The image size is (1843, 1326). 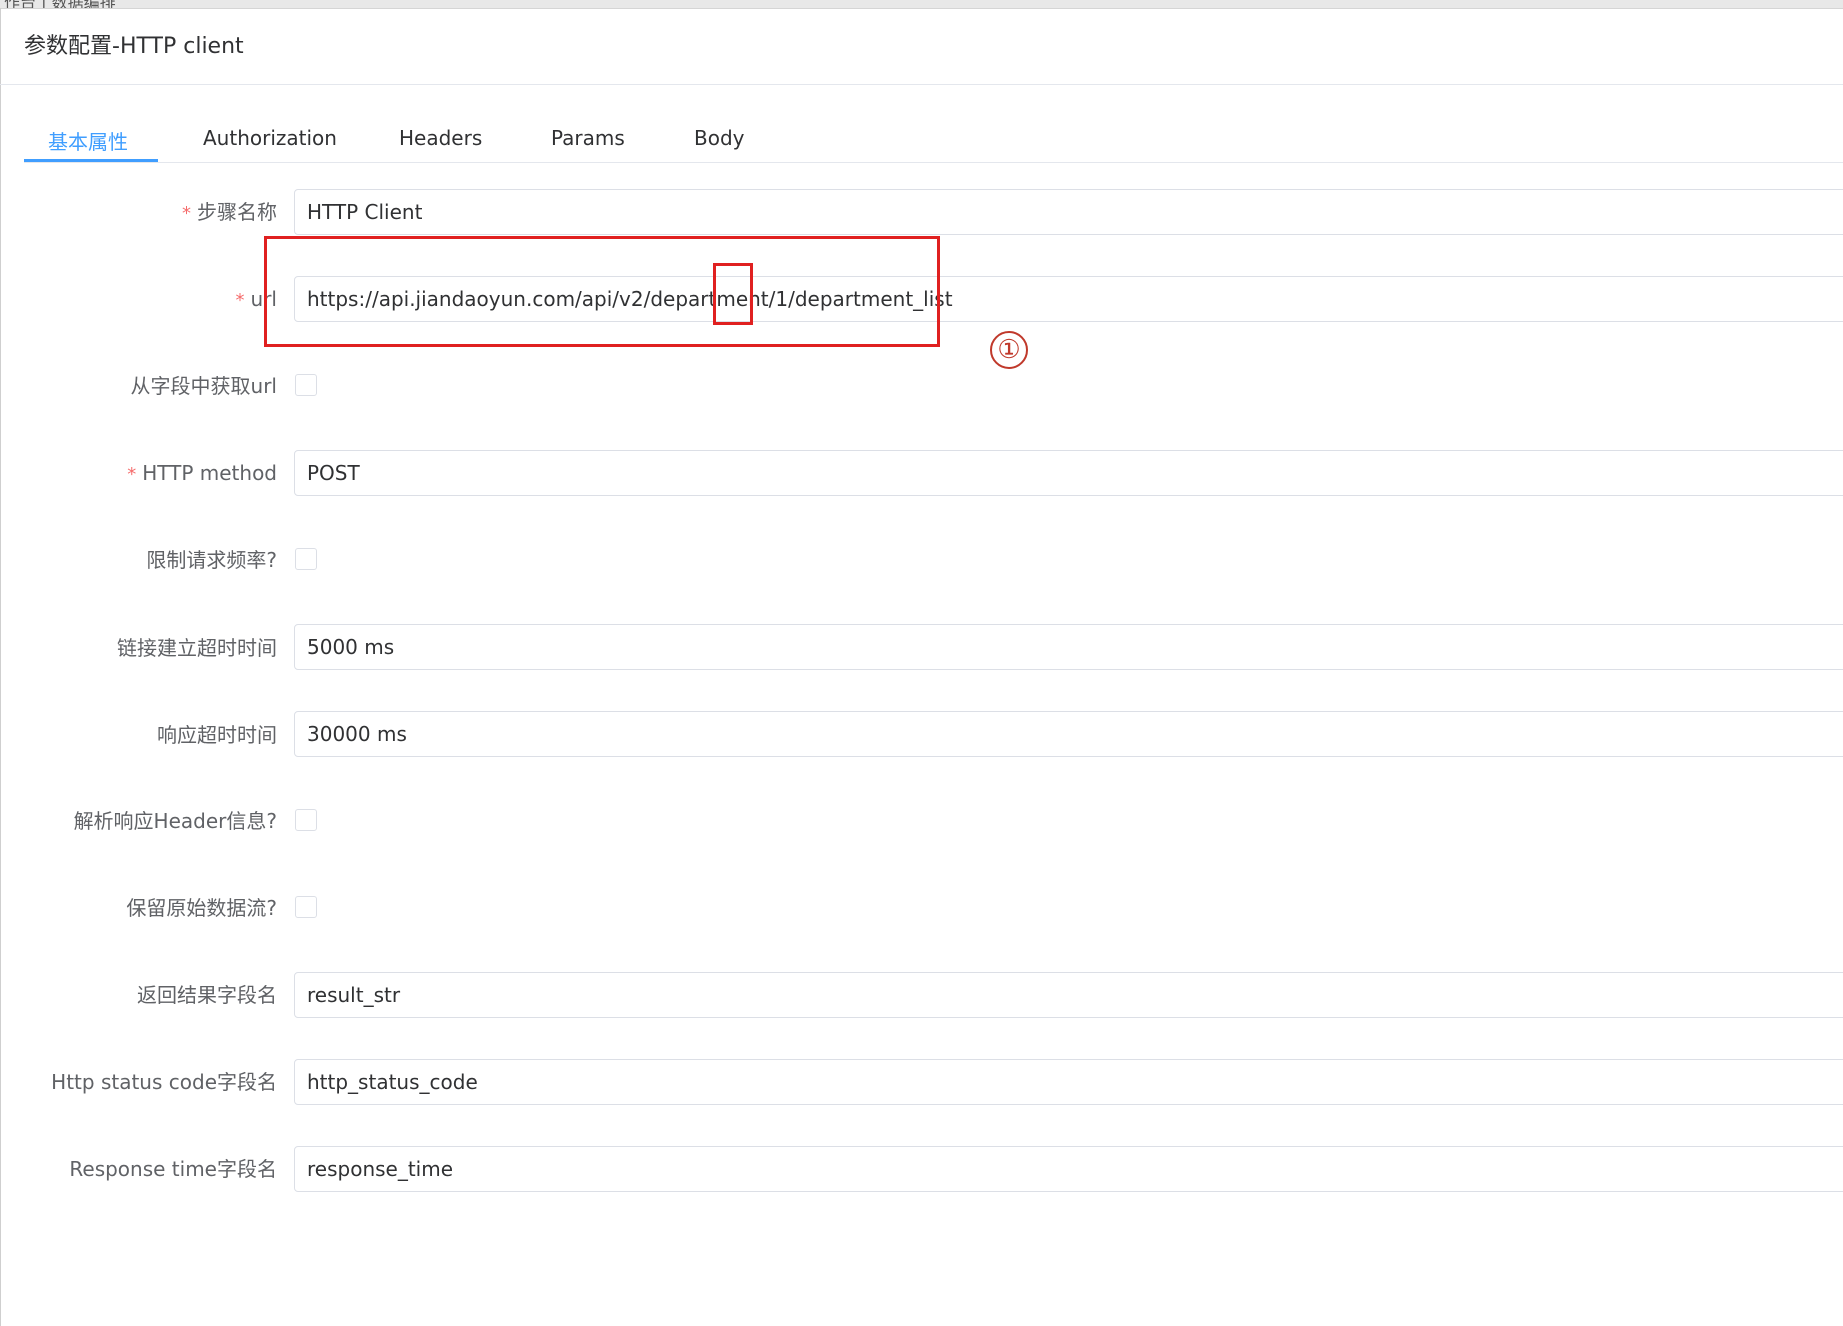 What do you see at coordinates (306, 385) in the screenshot?
I see `url-from-field-checkbox` at bounding box center [306, 385].